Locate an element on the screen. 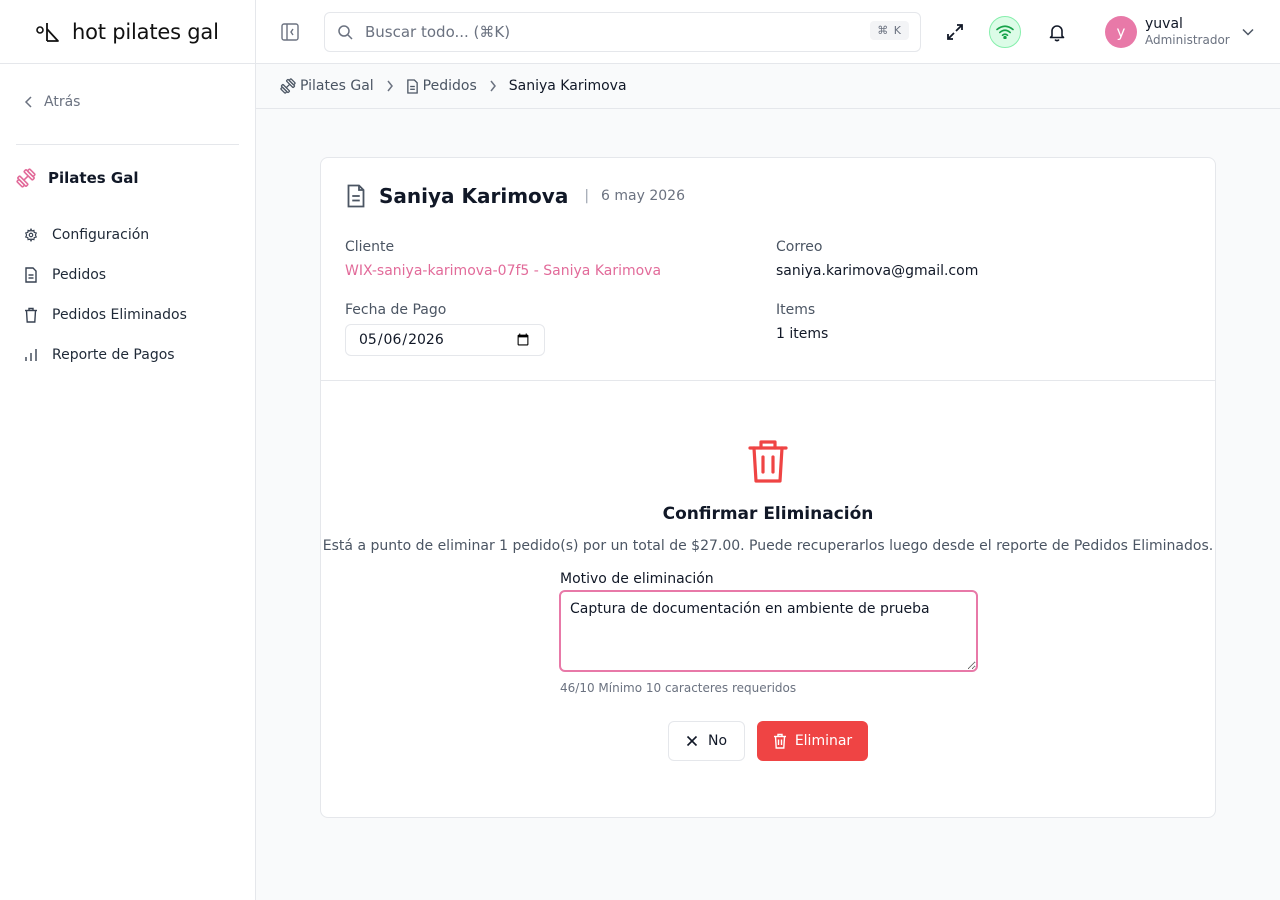 This screenshot has height=900, width=1280. reason-label: Motivo de eliminación is located at coordinates (637, 579).